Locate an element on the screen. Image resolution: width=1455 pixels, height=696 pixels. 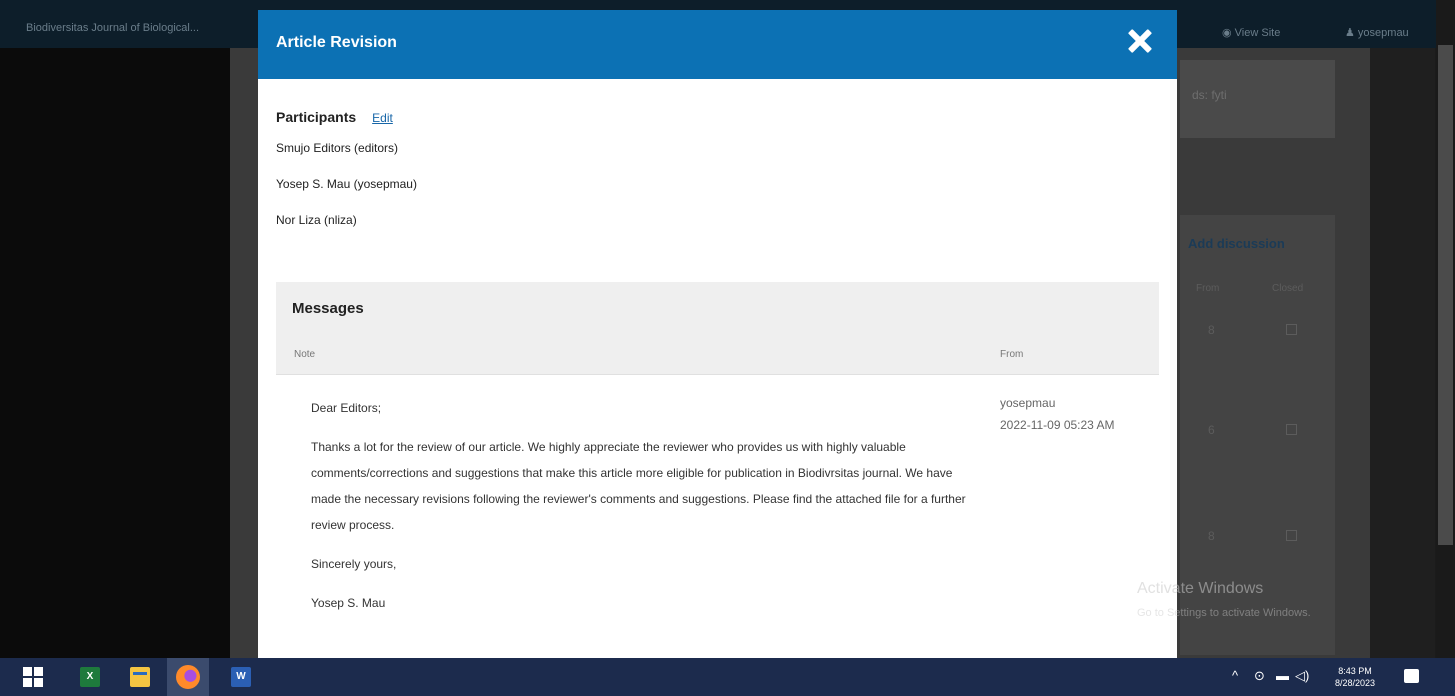
background-view-site-link: ◉ View Site is located at coordinates (1251, 33).